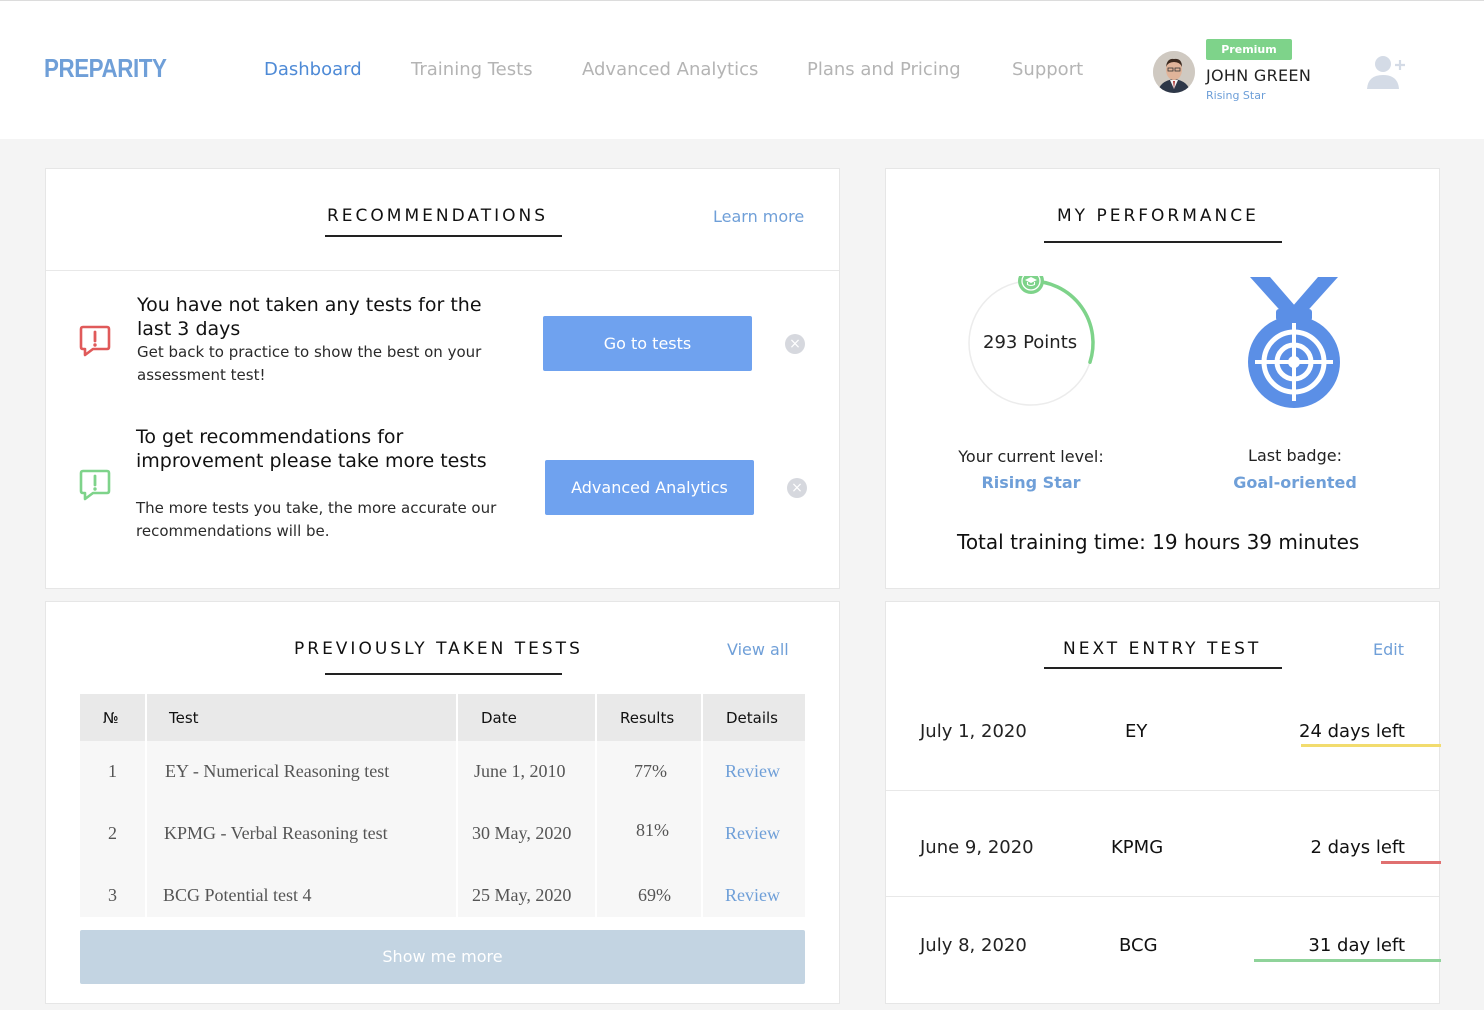  What do you see at coordinates (113, 771) in the screenshot?
I see `test-number: 1` at bounding box center [113, 771].